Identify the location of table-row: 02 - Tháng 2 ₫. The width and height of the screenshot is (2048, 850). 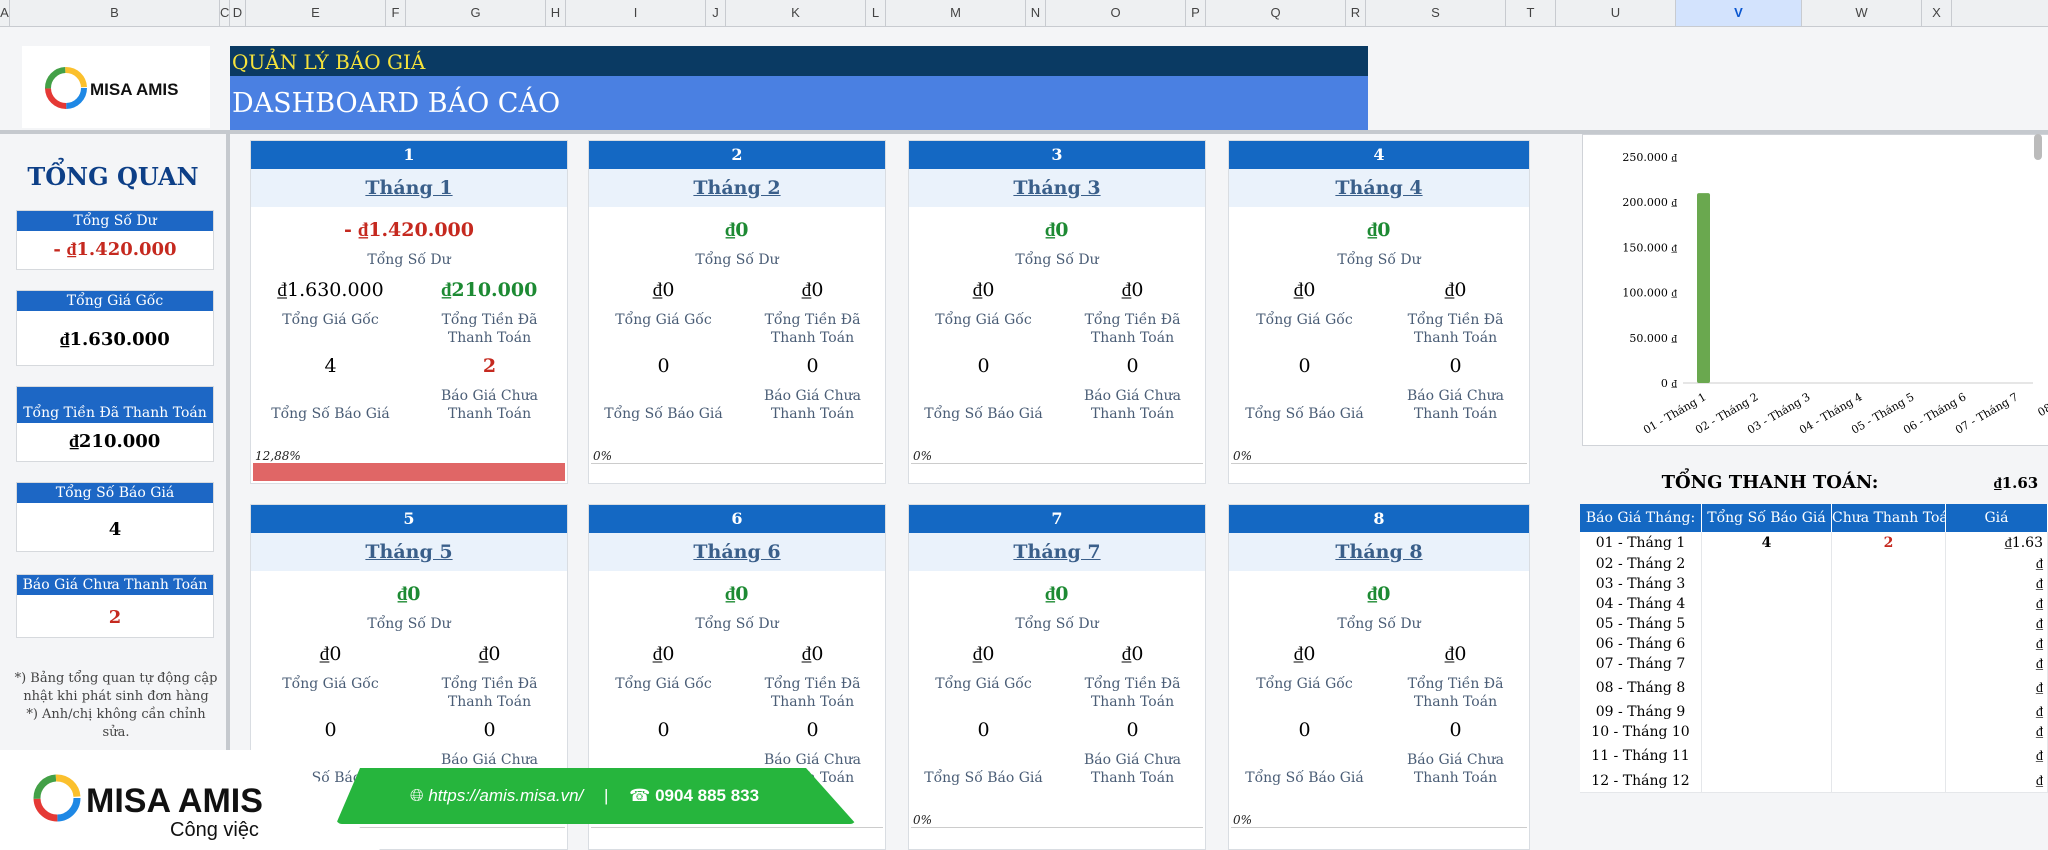
(1814, 564).